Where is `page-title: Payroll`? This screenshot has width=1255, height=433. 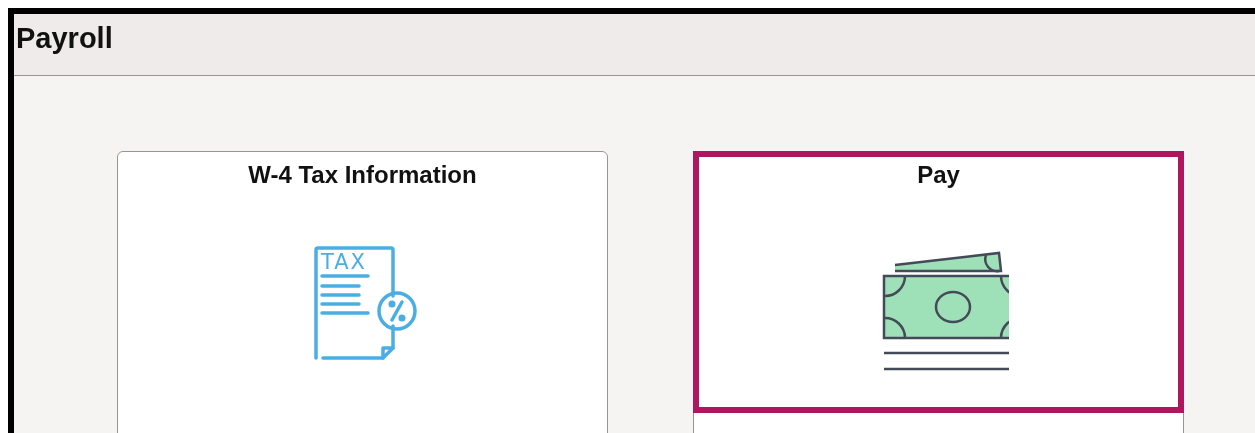 page-title: Payroll is located at coordinates (65, 38).